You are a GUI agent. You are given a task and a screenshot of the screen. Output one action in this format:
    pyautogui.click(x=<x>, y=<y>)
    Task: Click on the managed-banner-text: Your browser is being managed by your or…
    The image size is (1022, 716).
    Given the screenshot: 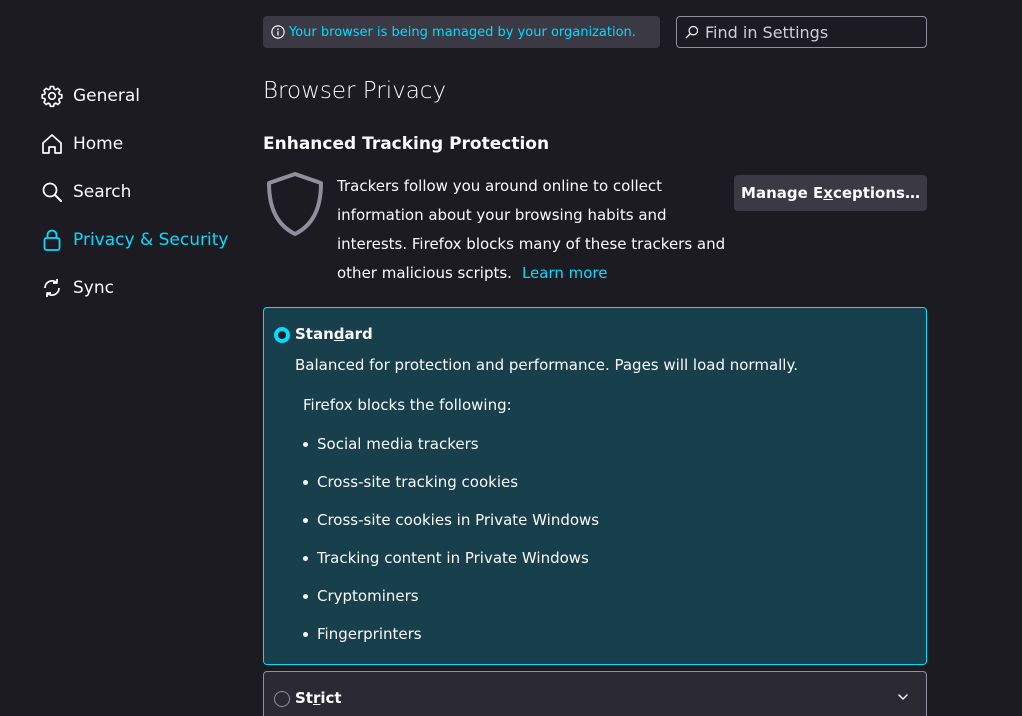 What is the action you would take?
    pyautogui.click(x=462, y=32)
    